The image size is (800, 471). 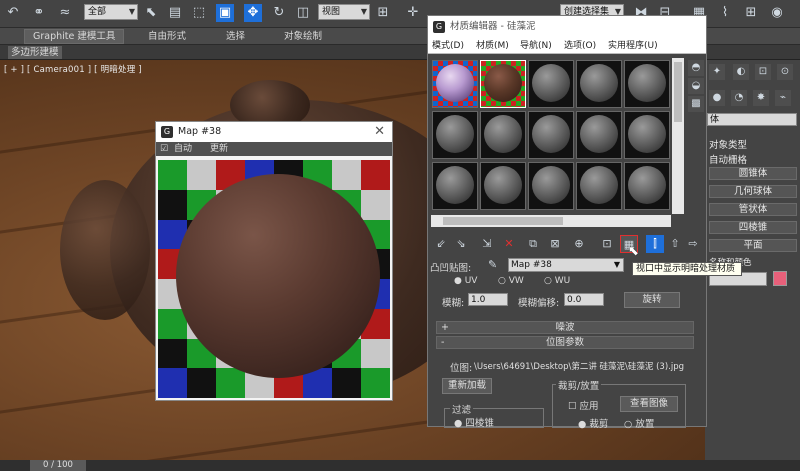 I want to click on noise-rollout: + 噪波, so click(x=565, y=327).